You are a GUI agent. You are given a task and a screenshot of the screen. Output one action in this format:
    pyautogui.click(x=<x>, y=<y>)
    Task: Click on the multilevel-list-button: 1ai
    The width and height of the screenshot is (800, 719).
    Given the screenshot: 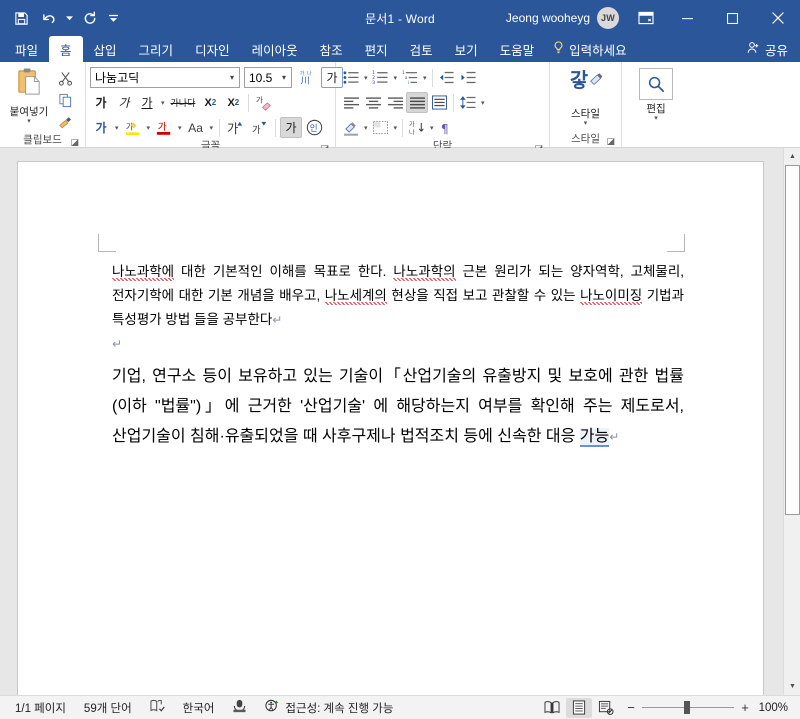 What is the action you would take?
    pyautogui.click(x=410, y=77)
    